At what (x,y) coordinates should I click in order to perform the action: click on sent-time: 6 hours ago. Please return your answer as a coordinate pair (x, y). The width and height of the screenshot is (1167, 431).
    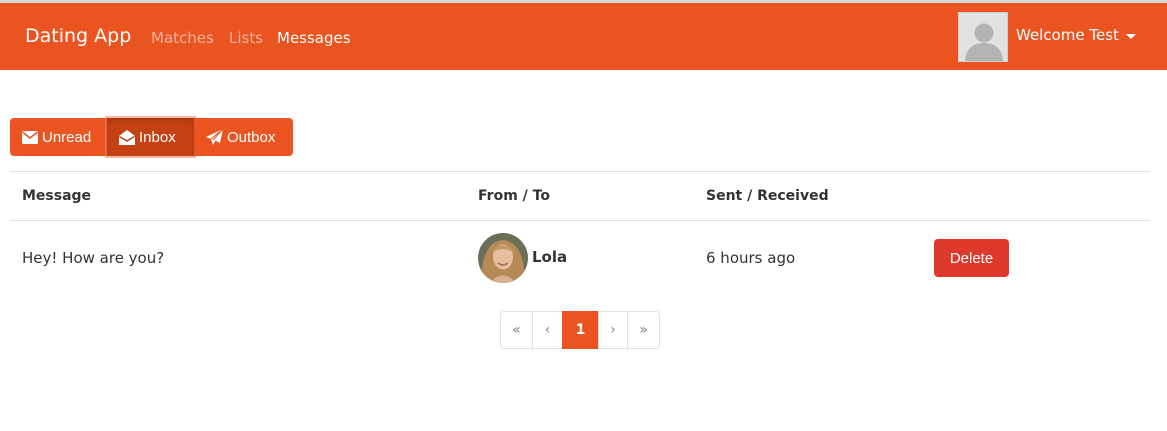
    Looking at the image, I should click on (751, 258).